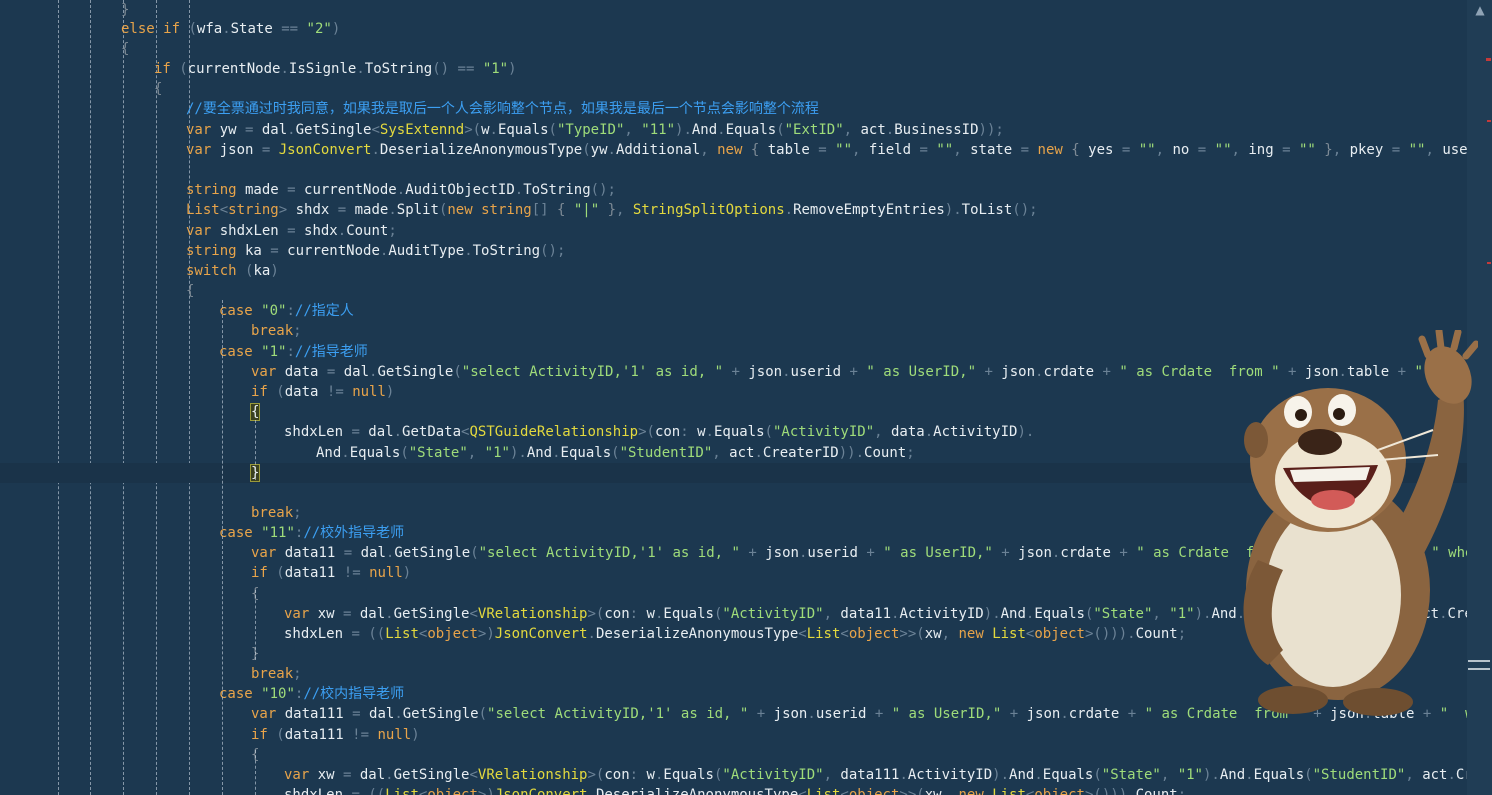  Describe the element at coordinates (733, 311) in the screenshot. I see `code-line: case "0"://指定人` at that location.